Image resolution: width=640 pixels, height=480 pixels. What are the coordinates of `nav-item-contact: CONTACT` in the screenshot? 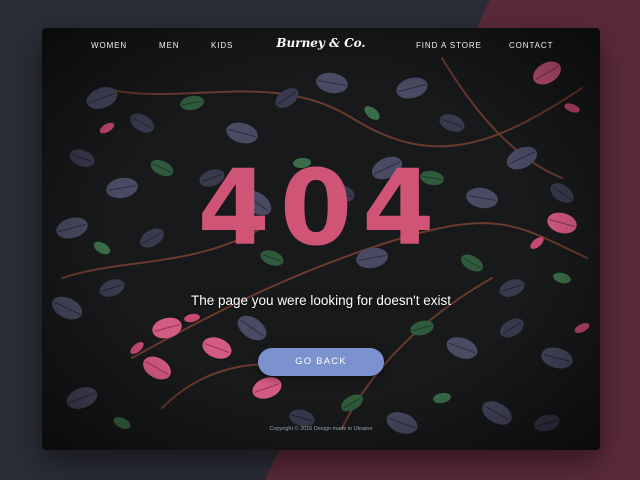 It's located at (531, 45).